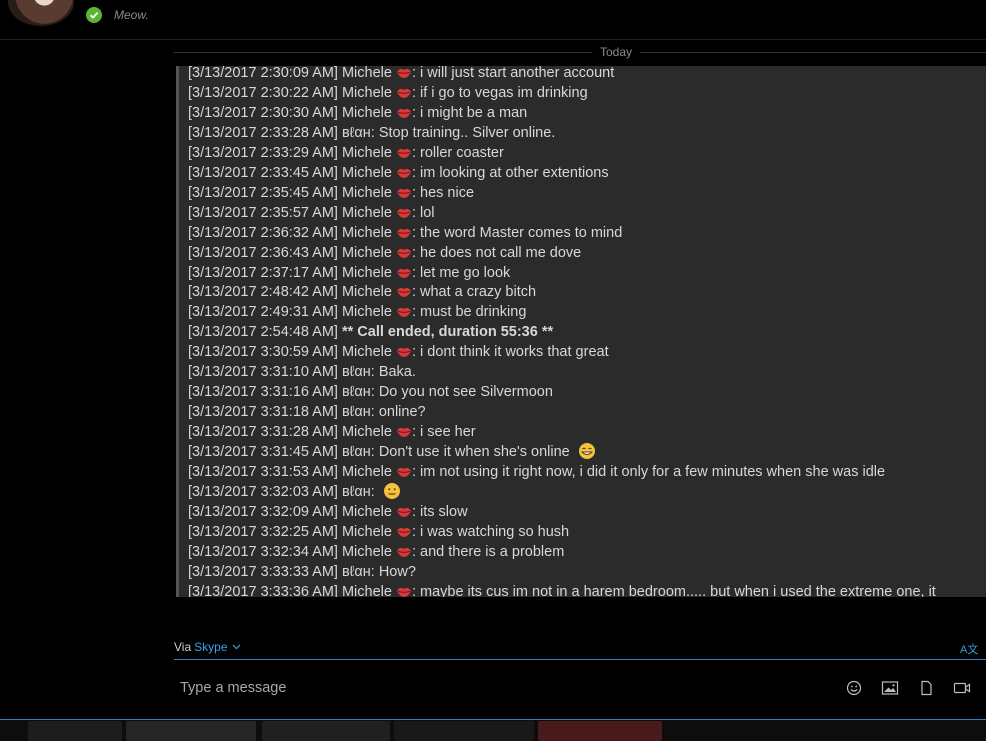 This screenshot has width=986, height=741. I want to click on chat-log-text: [3/13/2017 3:31:18 AM] вℓαн: online?, so click(307, 412).